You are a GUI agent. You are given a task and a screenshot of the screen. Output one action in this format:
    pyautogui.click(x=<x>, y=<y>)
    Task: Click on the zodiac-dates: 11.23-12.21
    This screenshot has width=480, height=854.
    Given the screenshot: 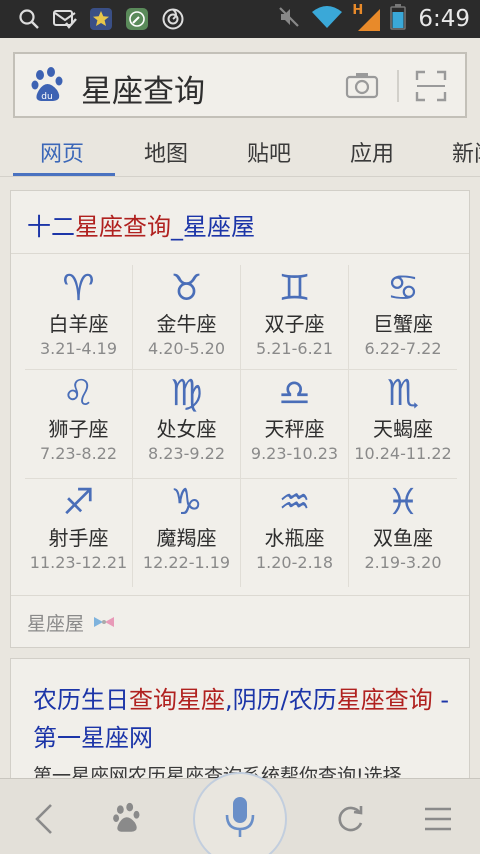 What is the action you would take?
    pyautogui.click(x=78, y=562)
    